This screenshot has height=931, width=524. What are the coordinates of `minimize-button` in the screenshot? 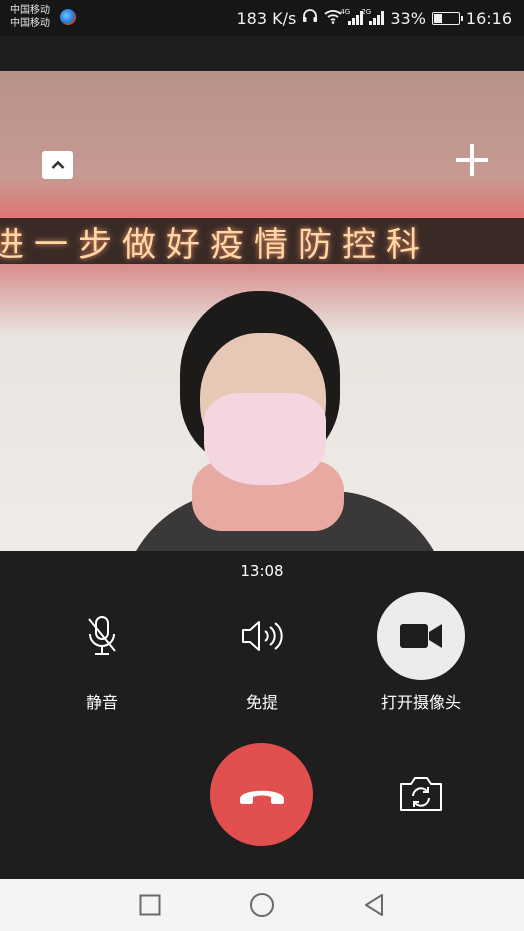 It's located at (57, 165).